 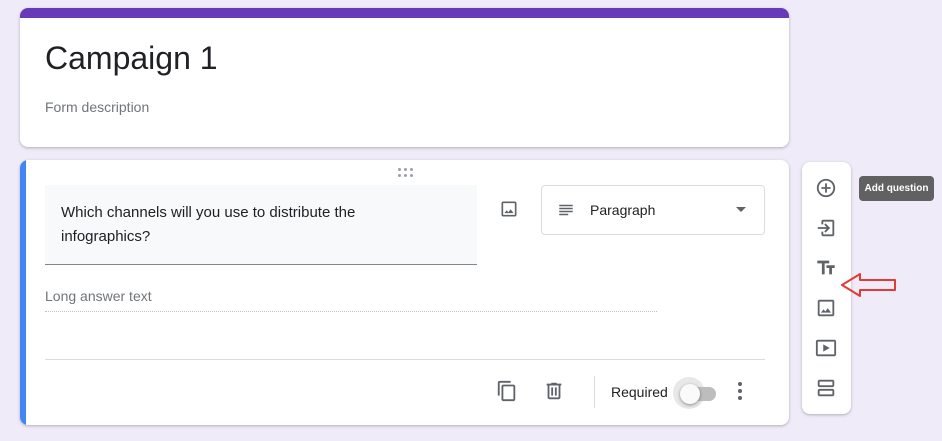 I want to click on add-section-button, so click(x=826, y=388).